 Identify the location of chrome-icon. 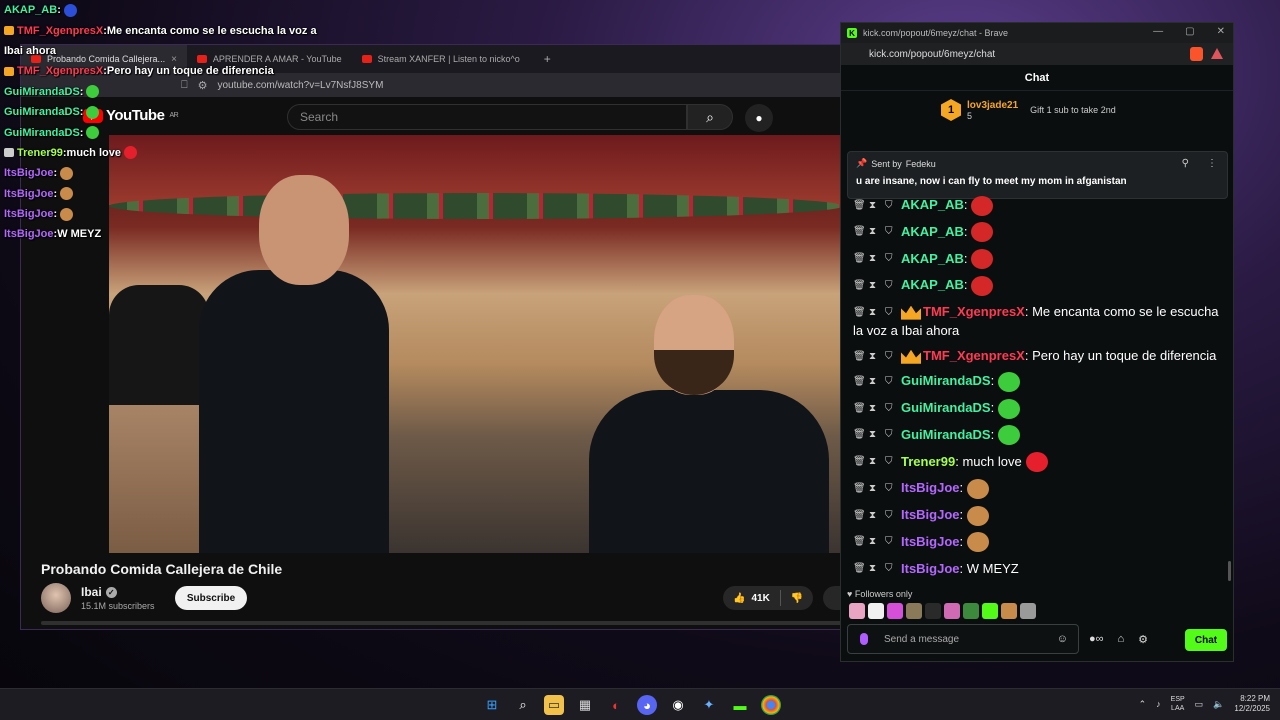
(771, 705).